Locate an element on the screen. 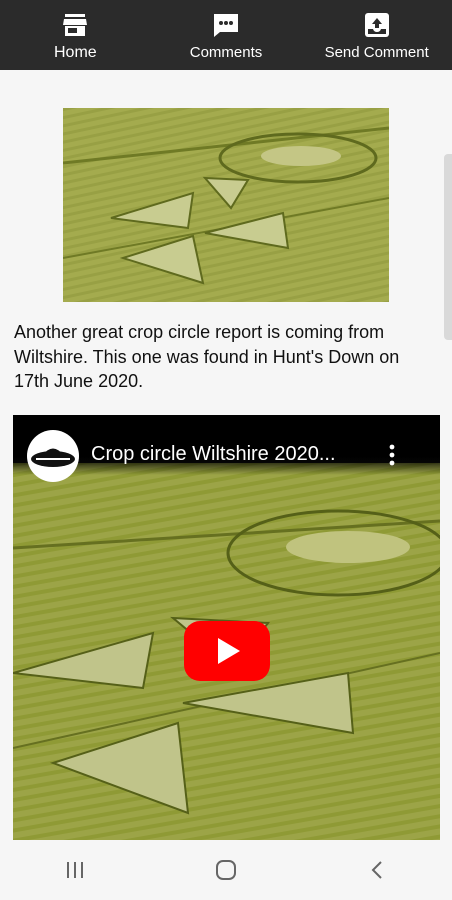  home-button is located at coordinates (226, 870).